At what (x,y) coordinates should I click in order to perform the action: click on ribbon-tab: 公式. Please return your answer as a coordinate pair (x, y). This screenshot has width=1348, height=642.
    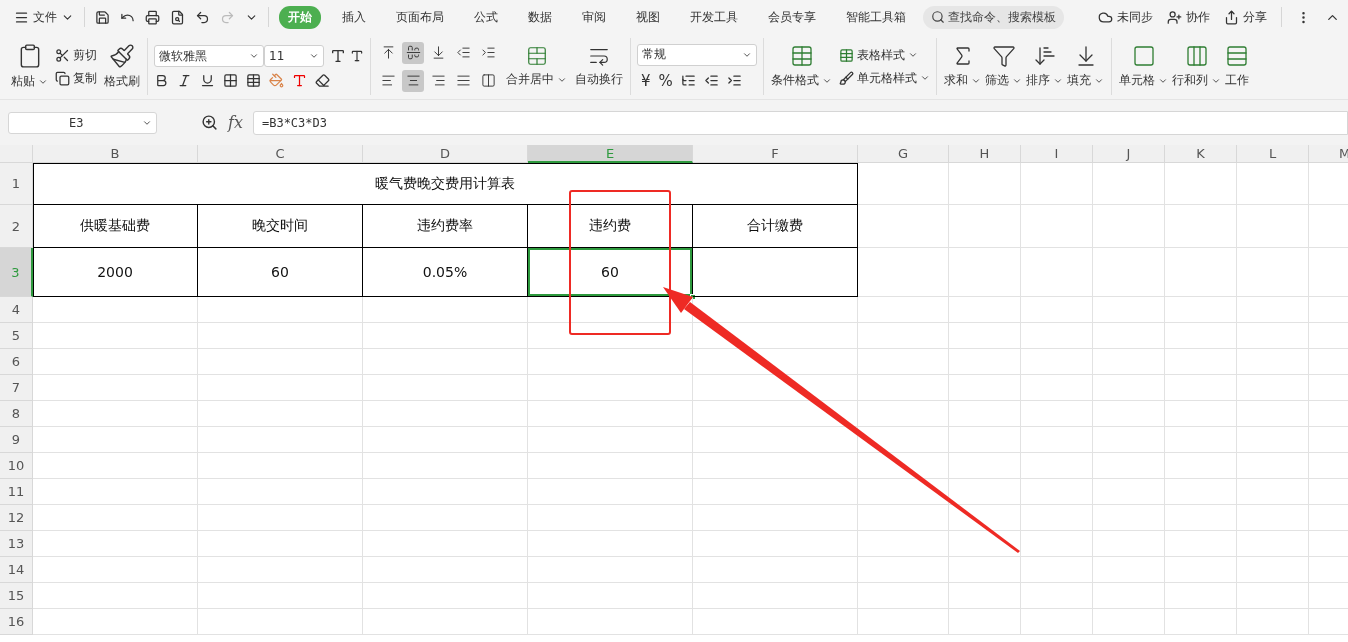
    Looking at the image, I should click on (486, 17).